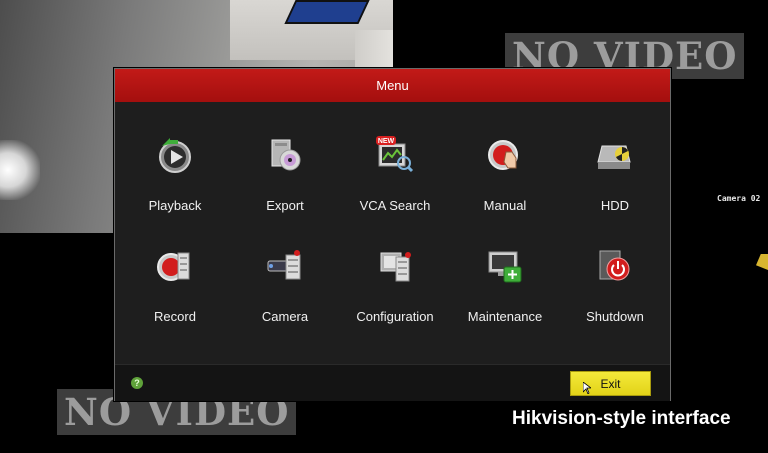 The height and width of the screenshot is (453, 768). Describe the element at coordinates (615, 205) in the screenshot. I see `menu-item-label: HDD` at that location.